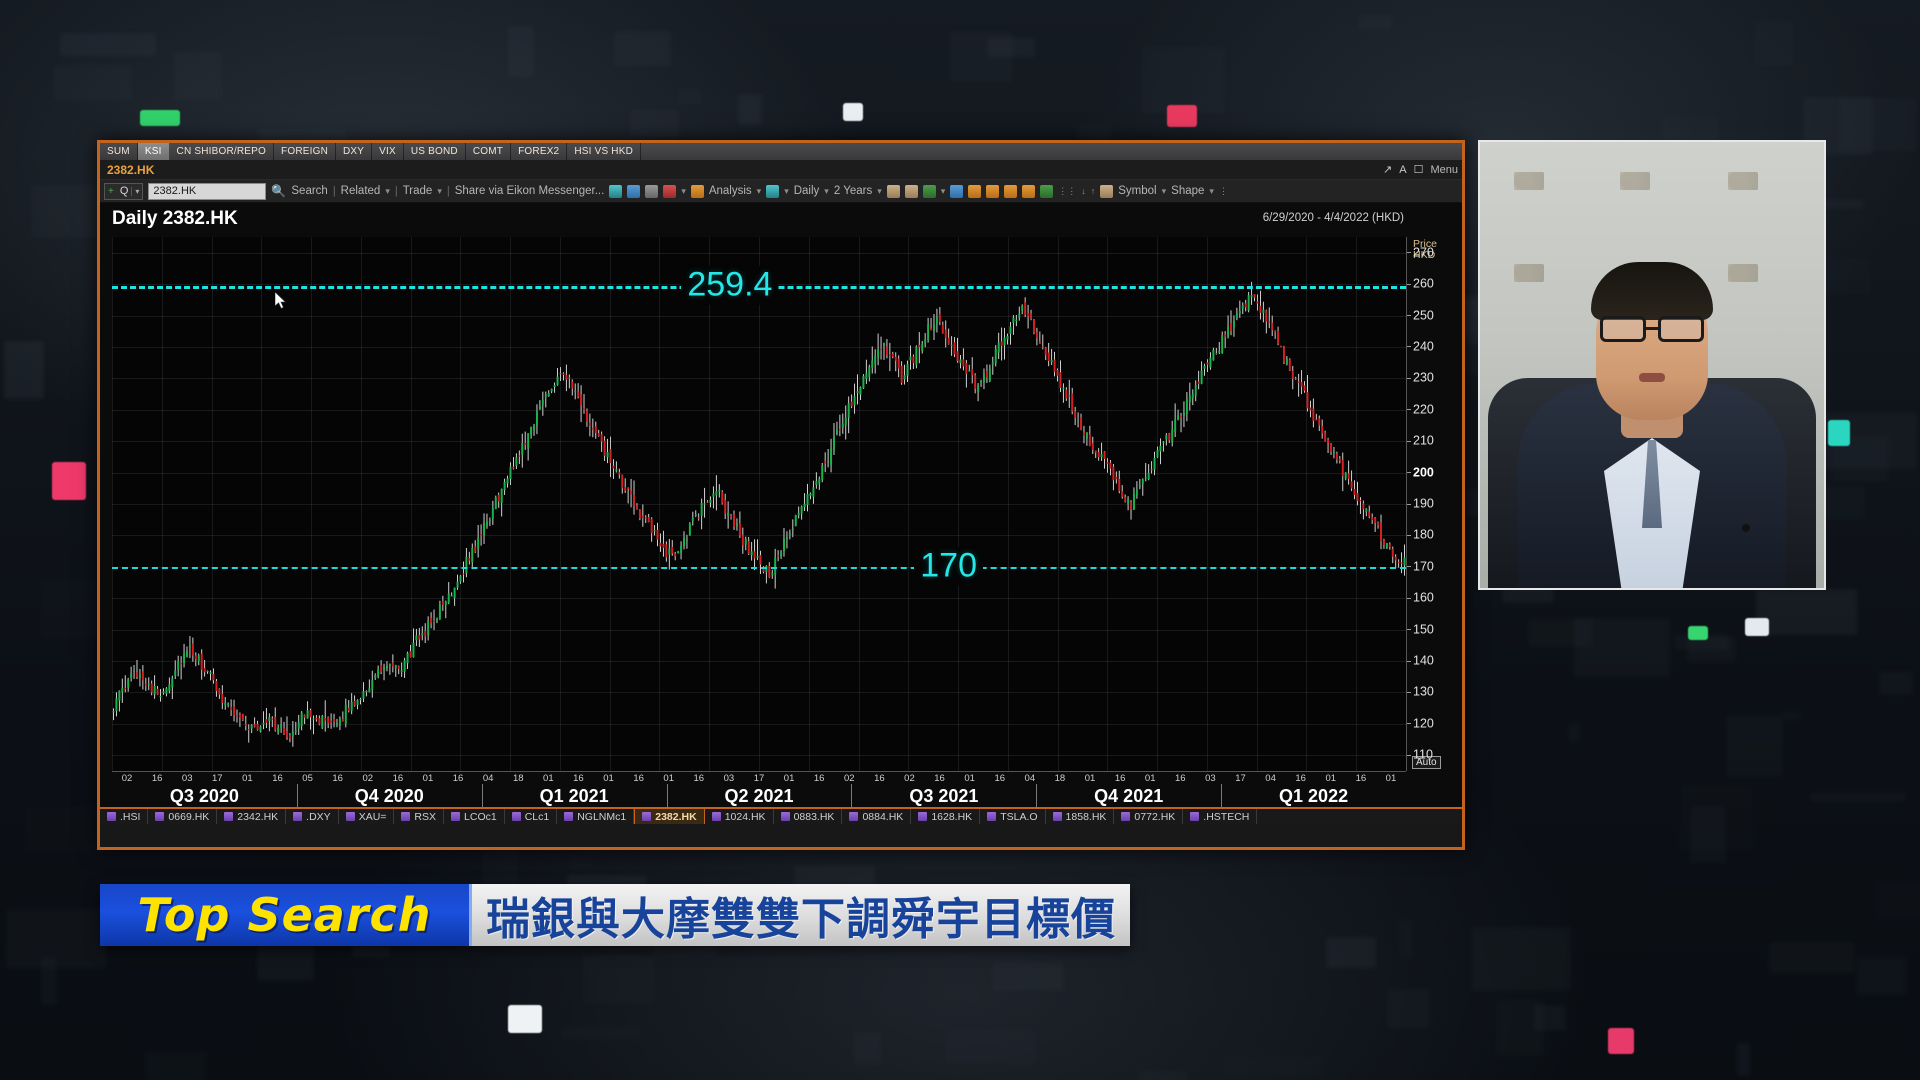 This screenshot has height=1080, width=1920. What do you see at coordinates (531, 816) in the screenshot?
I see `ticker-item-clc1: CLc1` at bounding box center [531, 816].